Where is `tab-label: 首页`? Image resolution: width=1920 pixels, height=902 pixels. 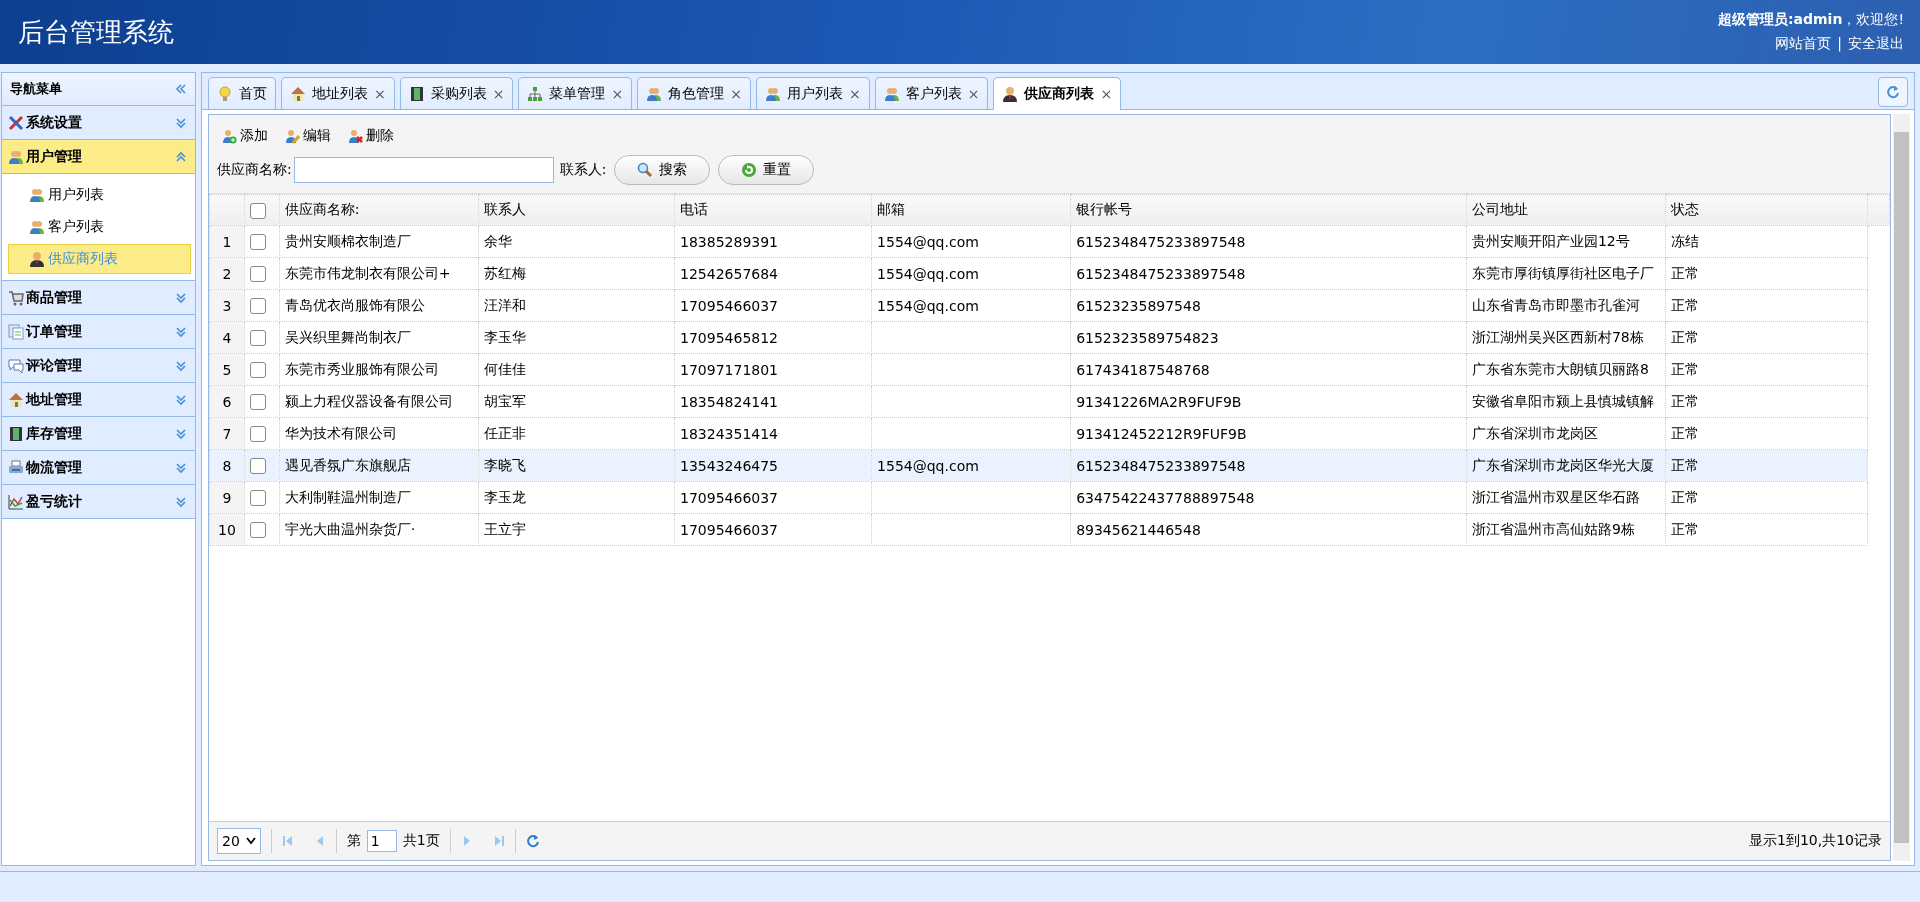
tab-label: 首页 is located at coordinates (253, 93).